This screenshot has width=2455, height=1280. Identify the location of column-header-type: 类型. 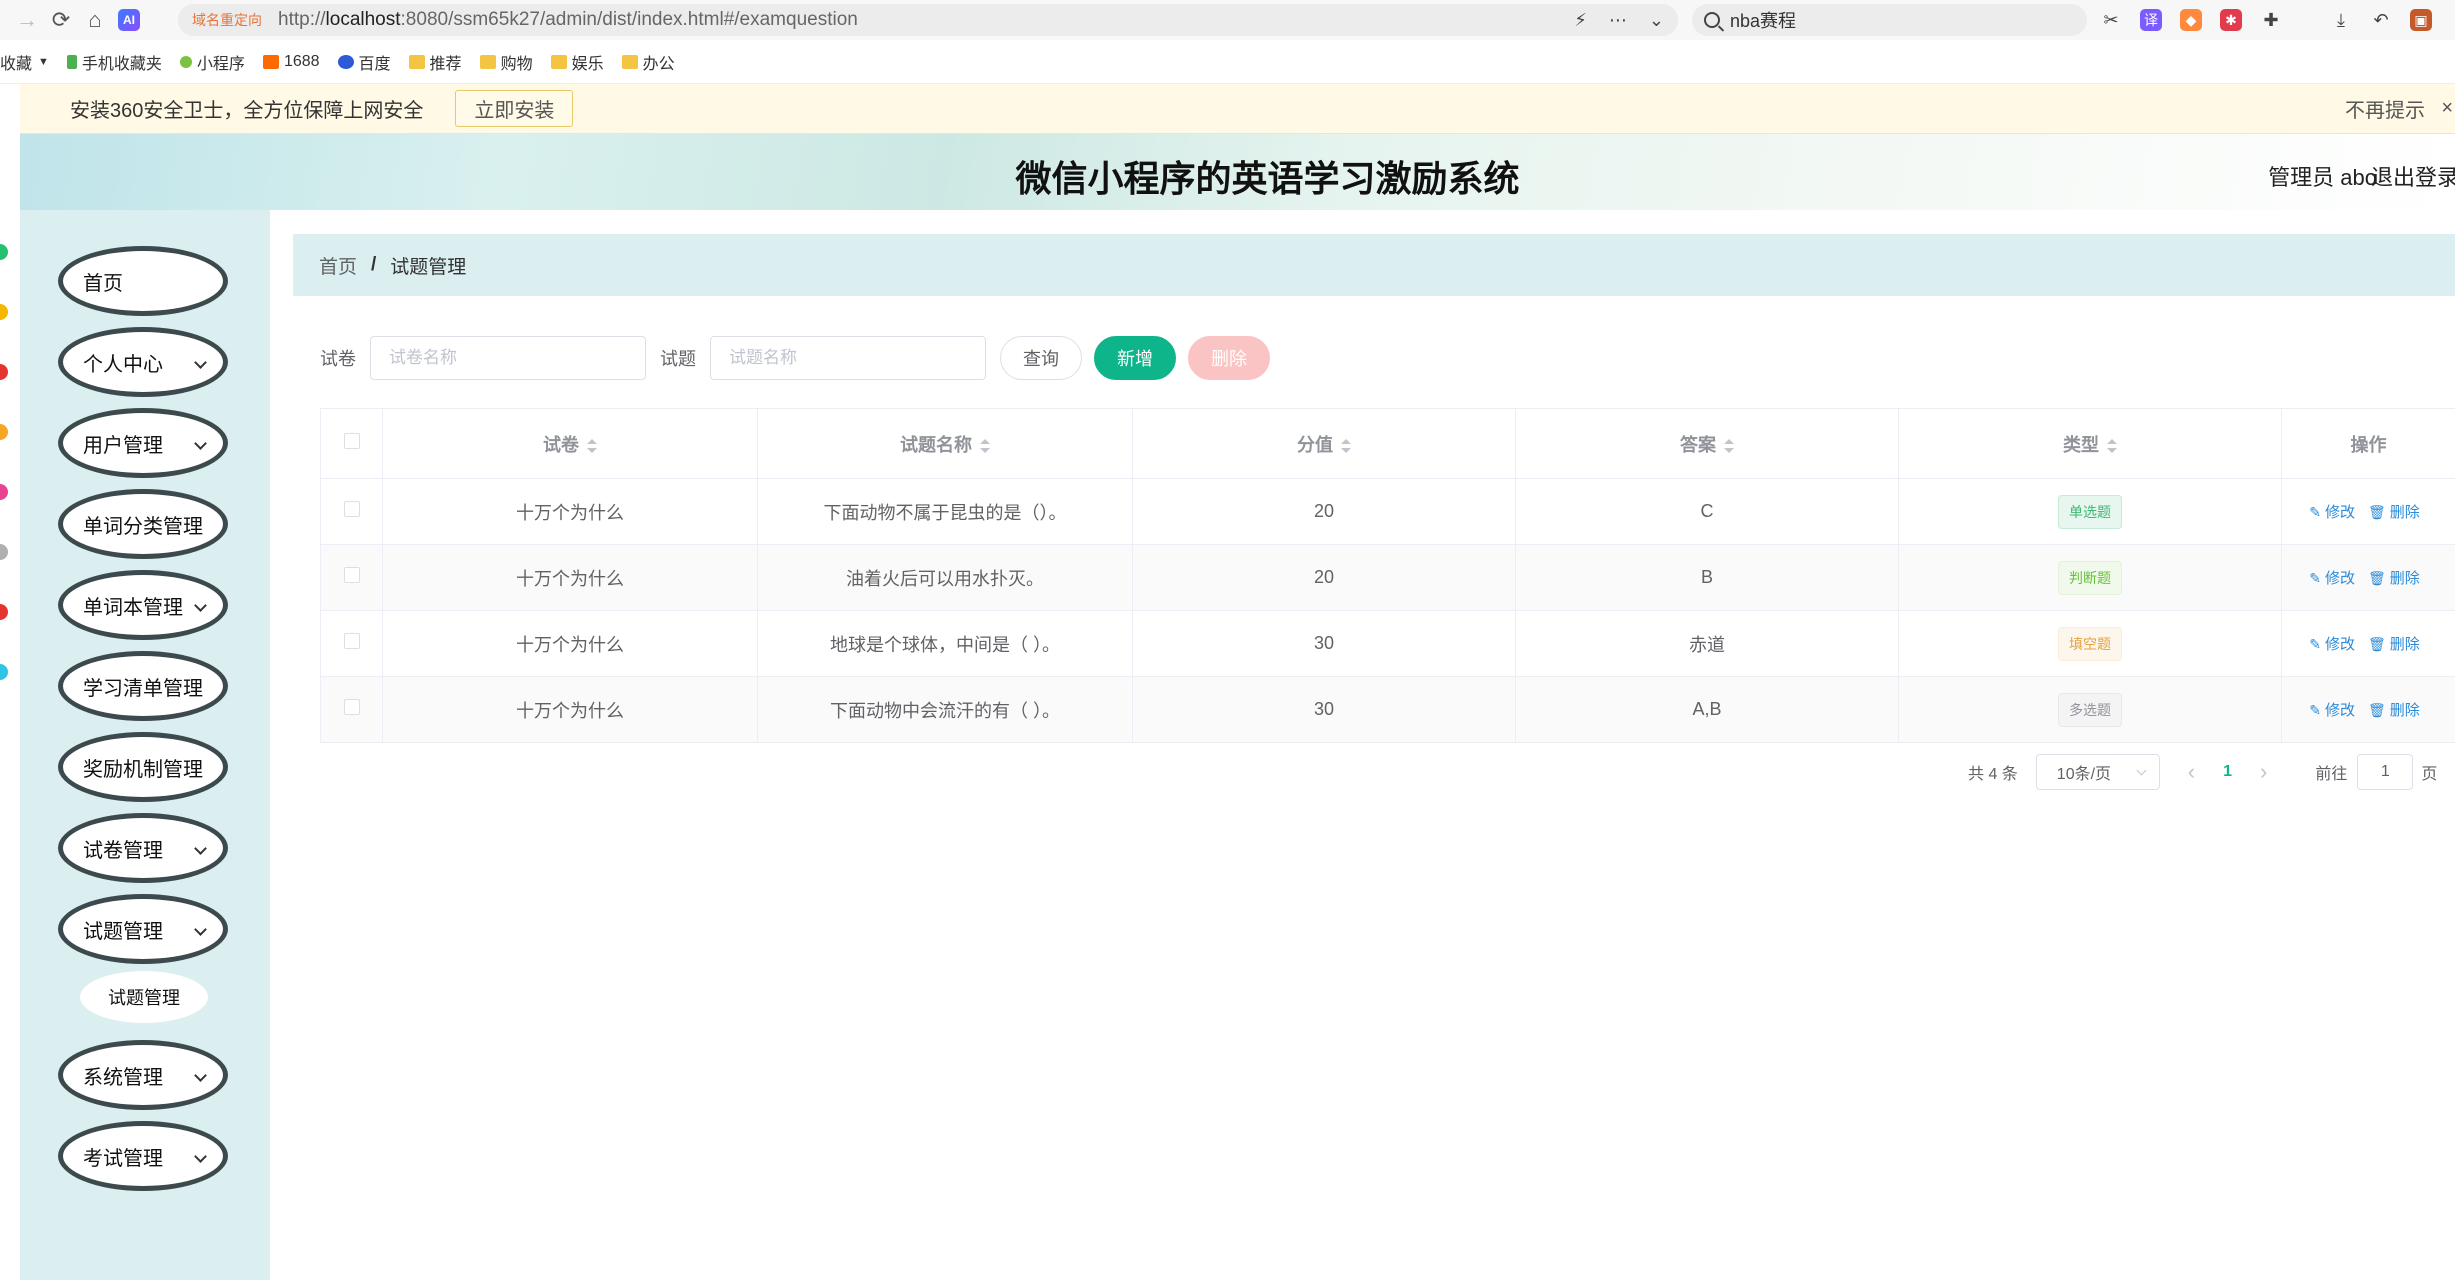
(2090, 443).